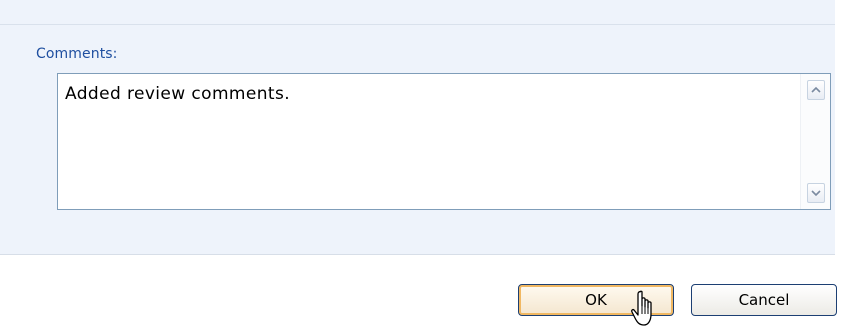  I want to click on comments-label: Comments:, so click(77, 54).